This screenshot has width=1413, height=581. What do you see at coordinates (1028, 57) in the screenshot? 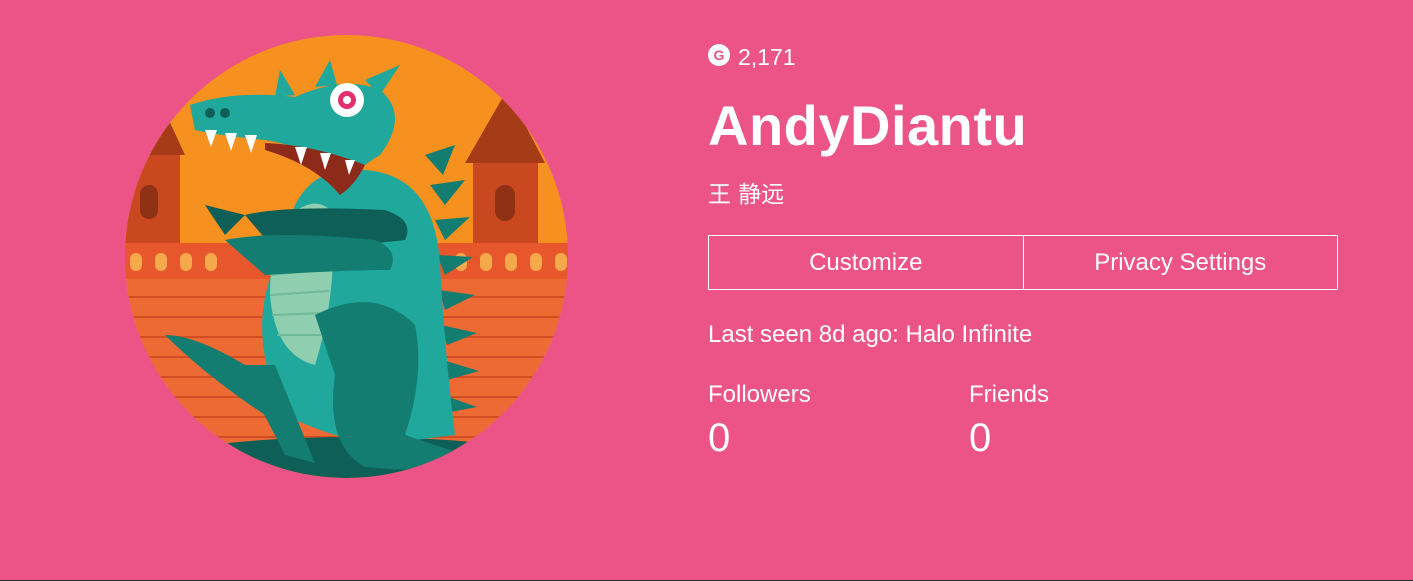
I see `gamerscore: G 2,171` at bounding box center [1028, 57].